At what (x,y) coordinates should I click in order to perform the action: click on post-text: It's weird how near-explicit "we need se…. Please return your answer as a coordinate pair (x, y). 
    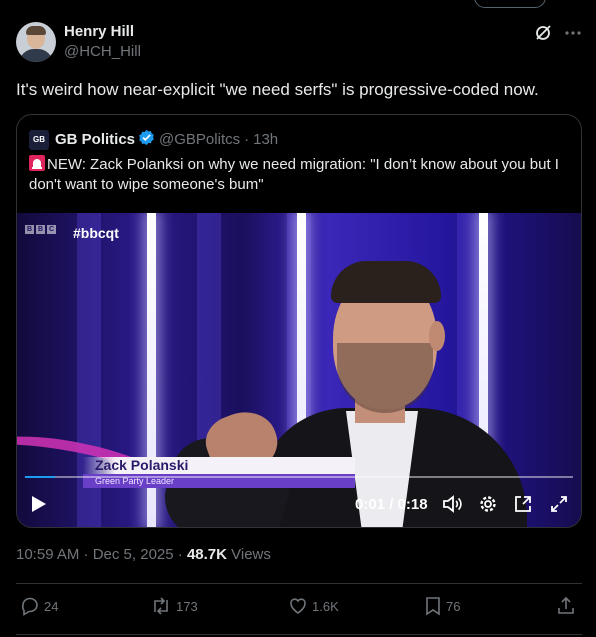
    Looking at the image, I should click on (277, 89).